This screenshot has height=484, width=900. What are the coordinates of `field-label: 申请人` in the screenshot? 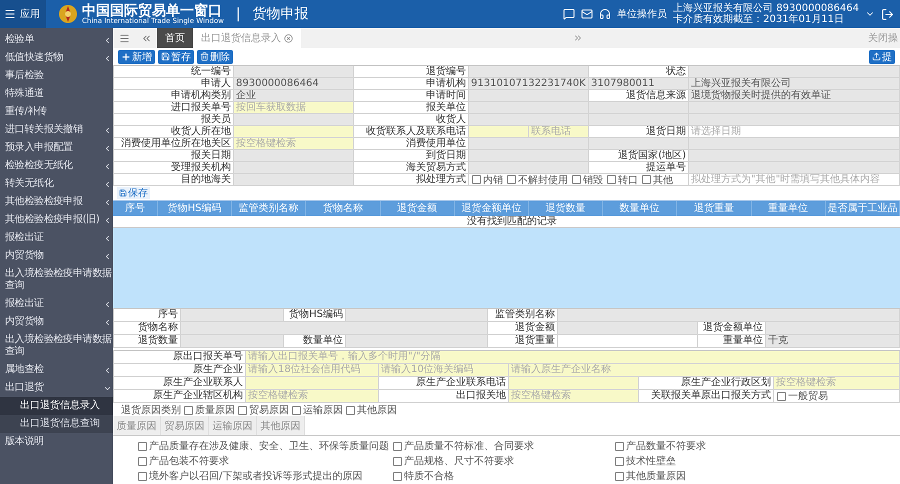 It's located at (174, 84).